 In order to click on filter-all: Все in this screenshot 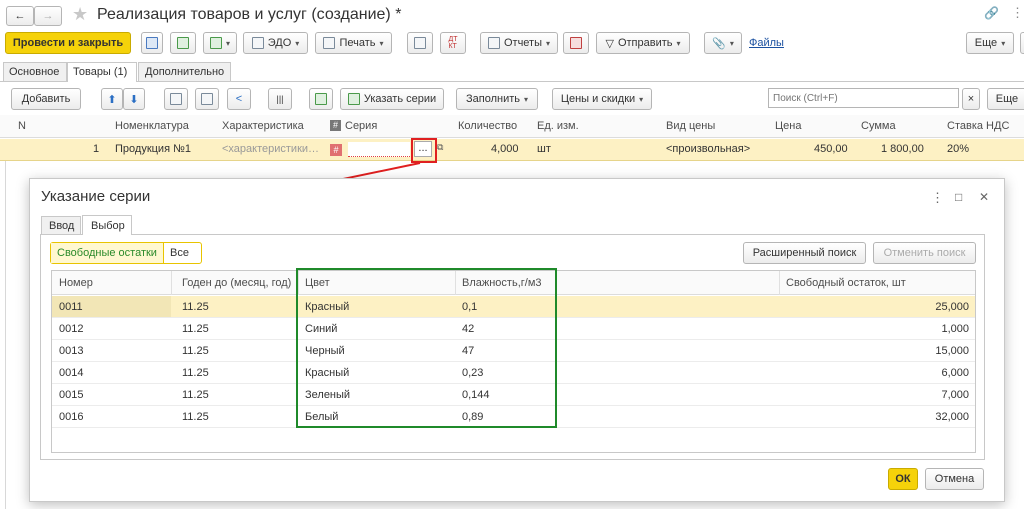, I will do `click(182, 253)`.